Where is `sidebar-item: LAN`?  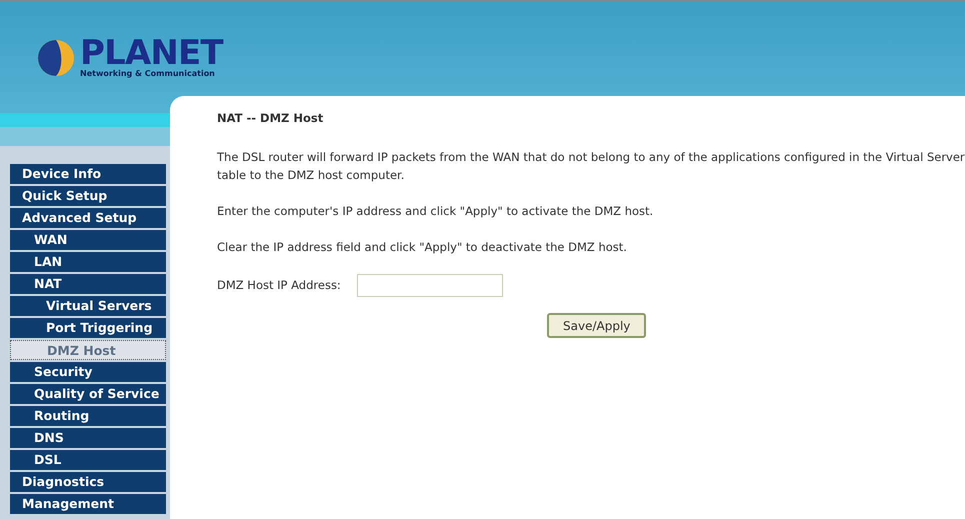
sidebar-item: LAN is located at coordinates (88, 262).